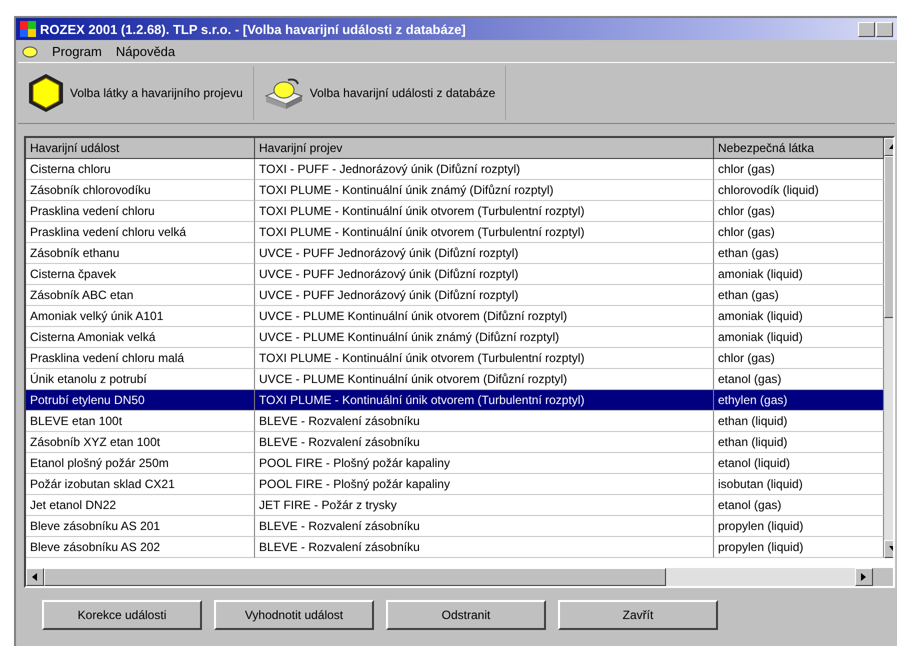  Describe the element at coordinates (799, 190) in the screenshot. I see `table-cell: chlorovodík (liquid)` at that location.